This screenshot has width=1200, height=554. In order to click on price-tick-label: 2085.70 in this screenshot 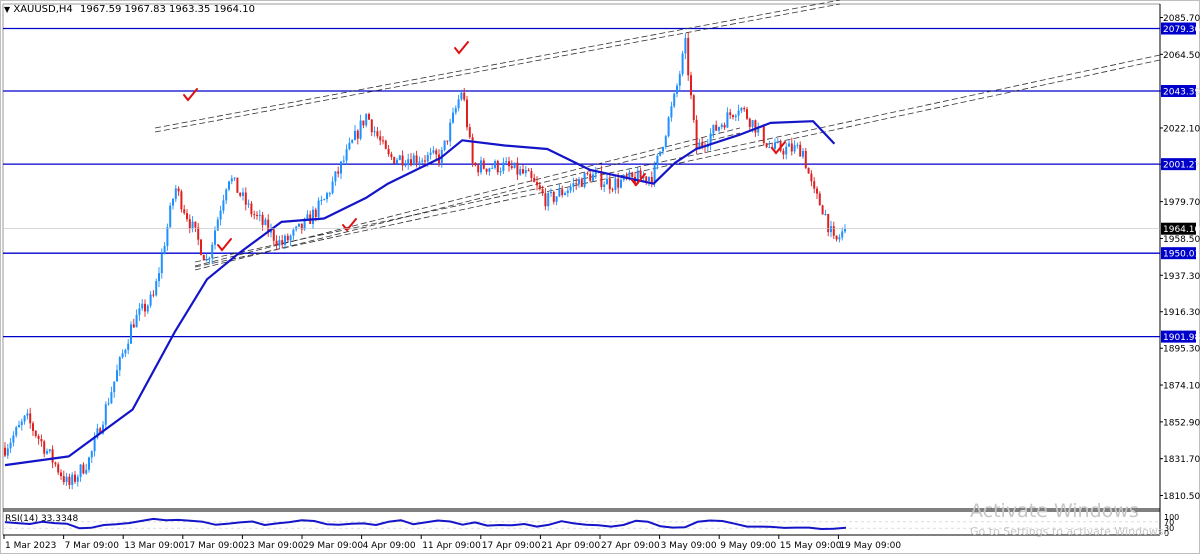, I will do `click(1181, 19)`.